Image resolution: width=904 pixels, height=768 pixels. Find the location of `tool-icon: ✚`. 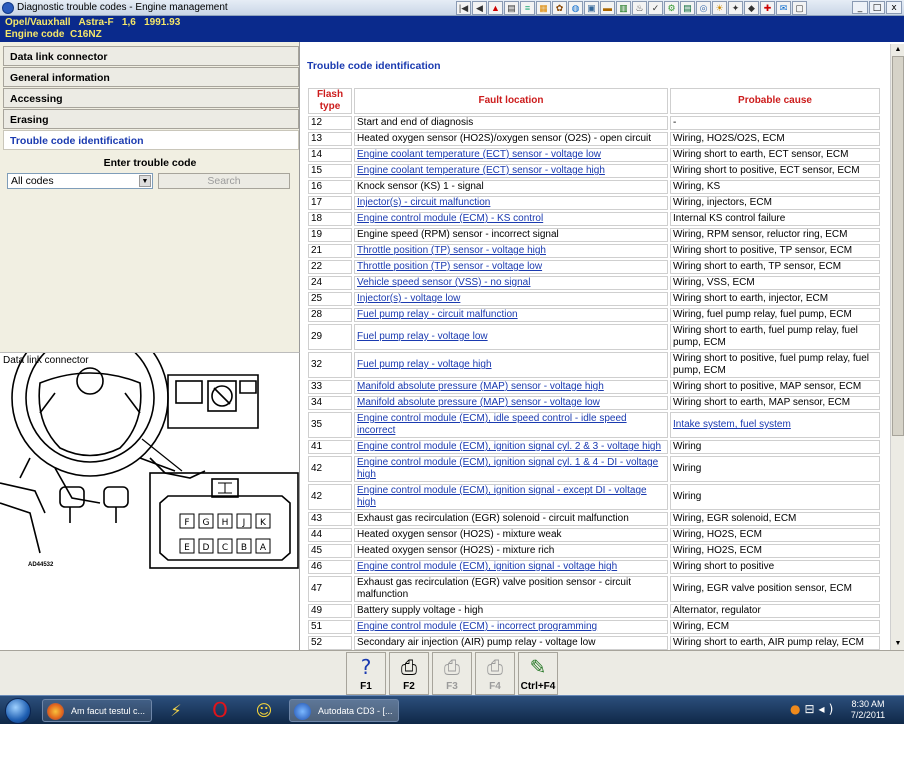

tool-icon: ✚ is located at coordinates (767, 8).